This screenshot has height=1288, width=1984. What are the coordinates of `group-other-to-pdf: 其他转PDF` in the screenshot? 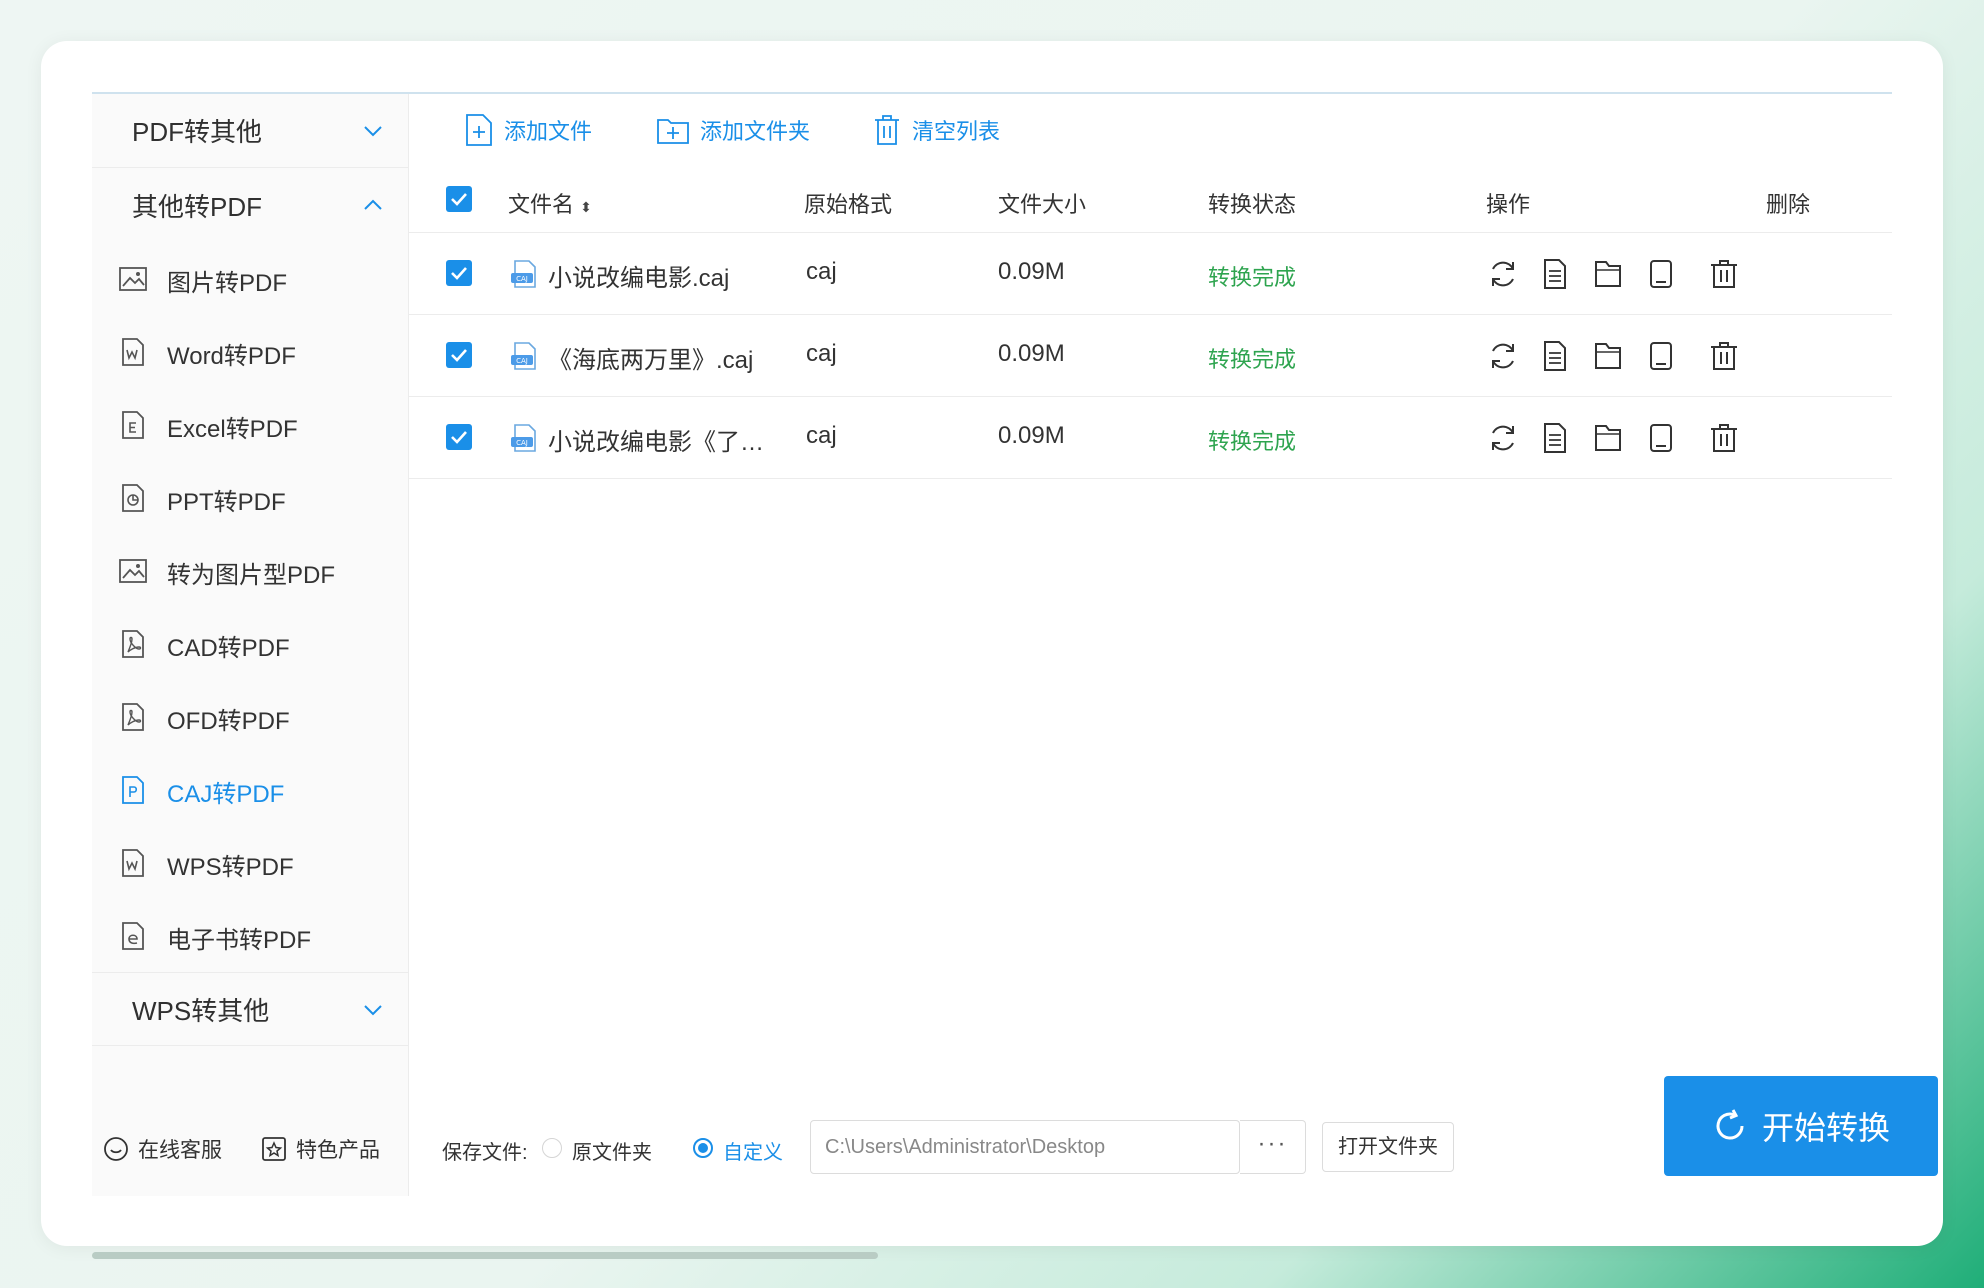 It's located at (250, 205).